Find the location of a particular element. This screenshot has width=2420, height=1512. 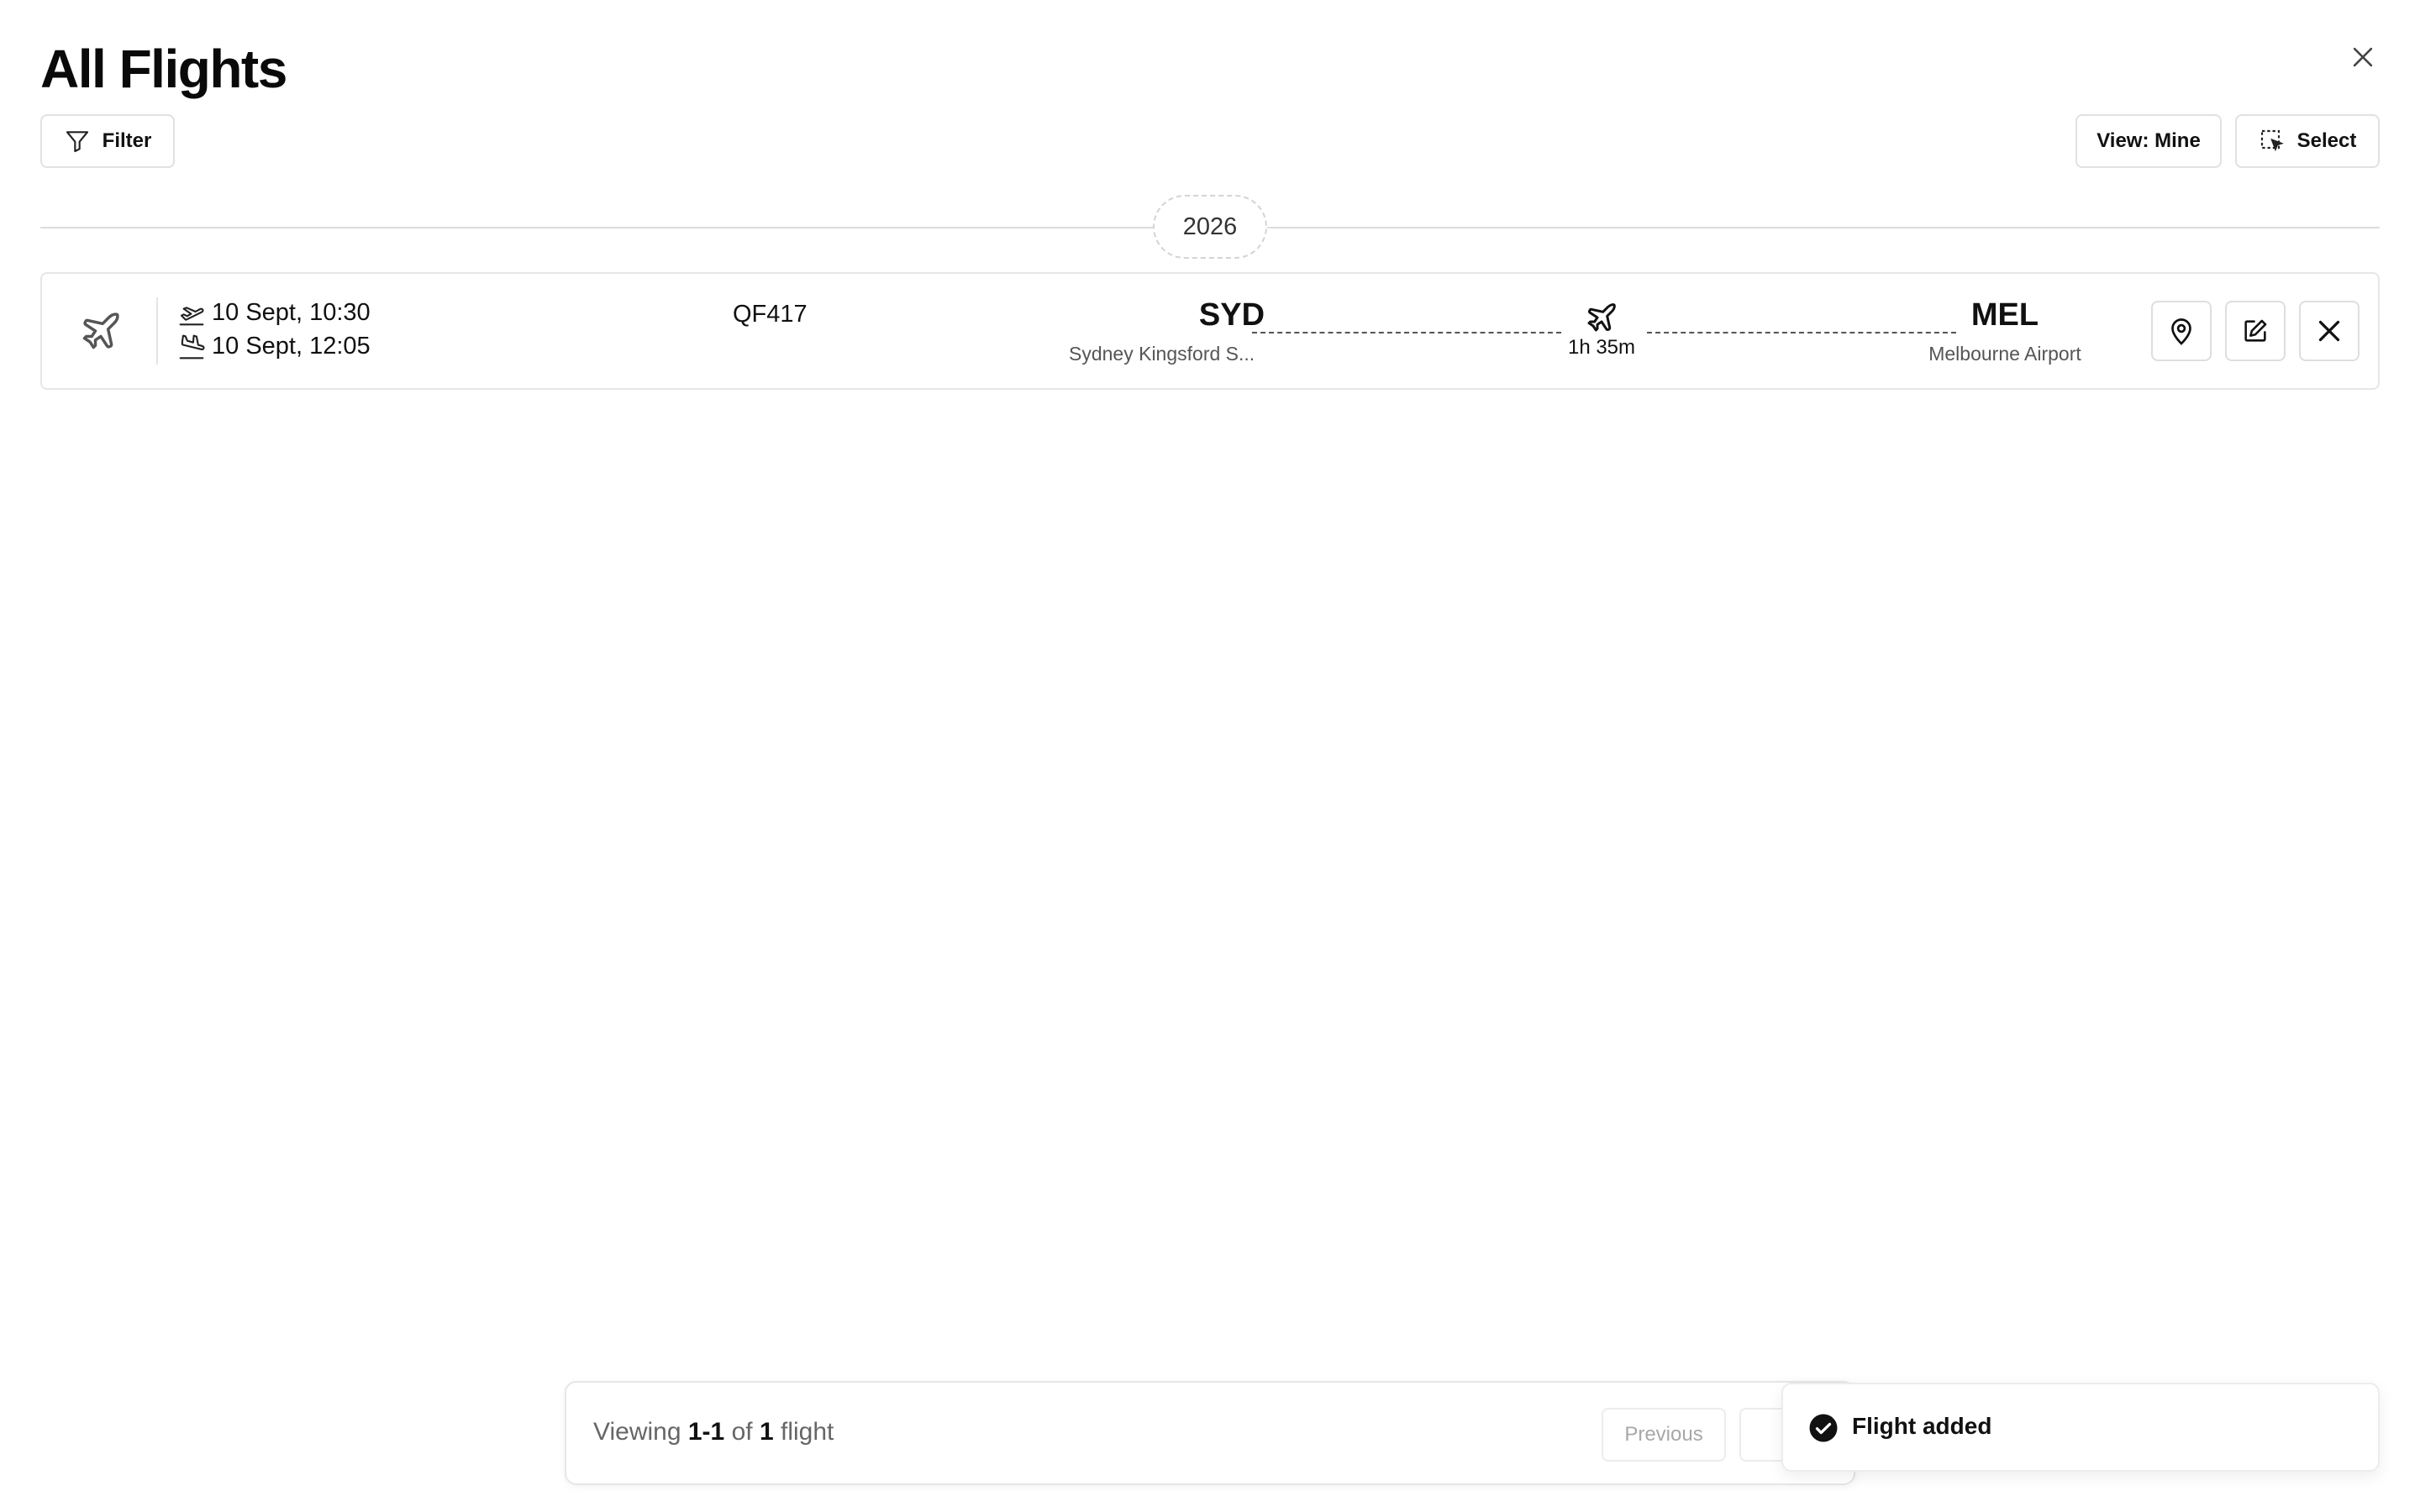

toast-message: Flight added is located at coordinates (1922, 1426).